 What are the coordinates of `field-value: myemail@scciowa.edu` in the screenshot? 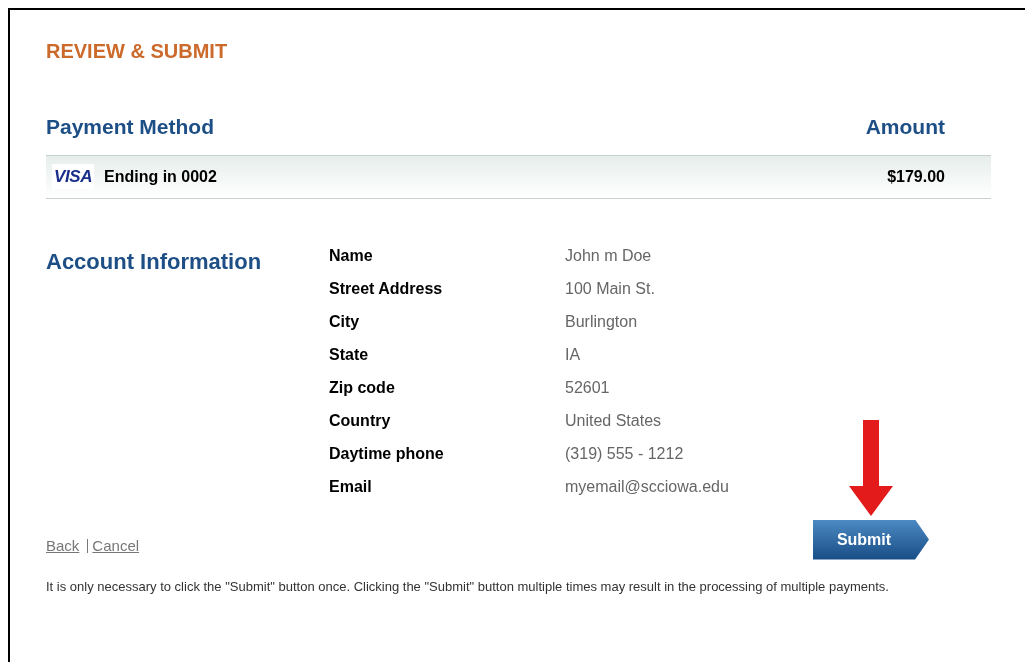 It's located at (647, 486).